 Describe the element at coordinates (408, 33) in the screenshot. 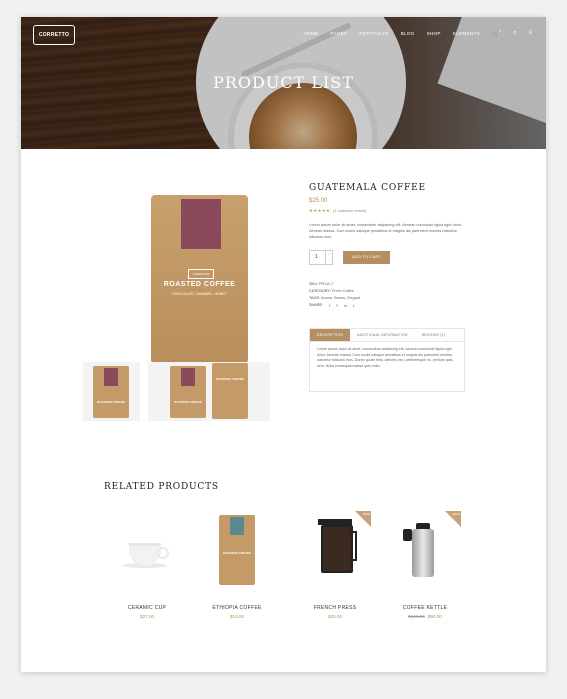

I see `nav-blog: BLOG` at that location.